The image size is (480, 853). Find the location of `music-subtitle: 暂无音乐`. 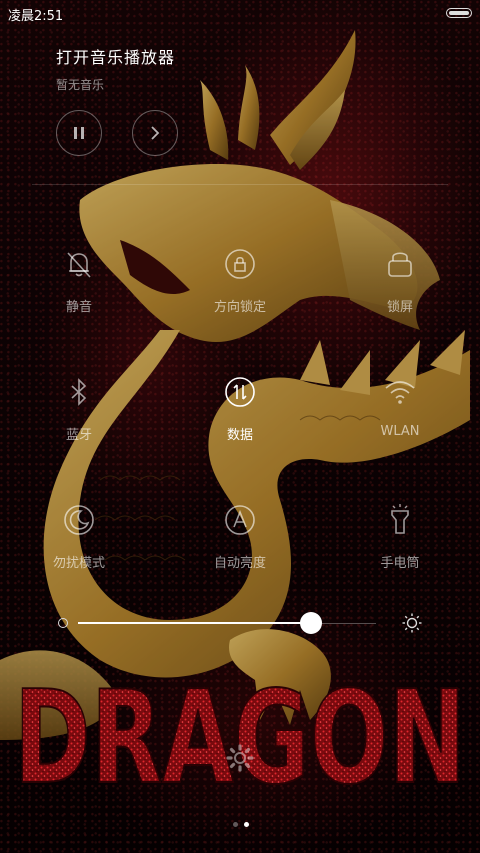

music-subtitle: 暂无音乐 is located at coordinates (80, 85).